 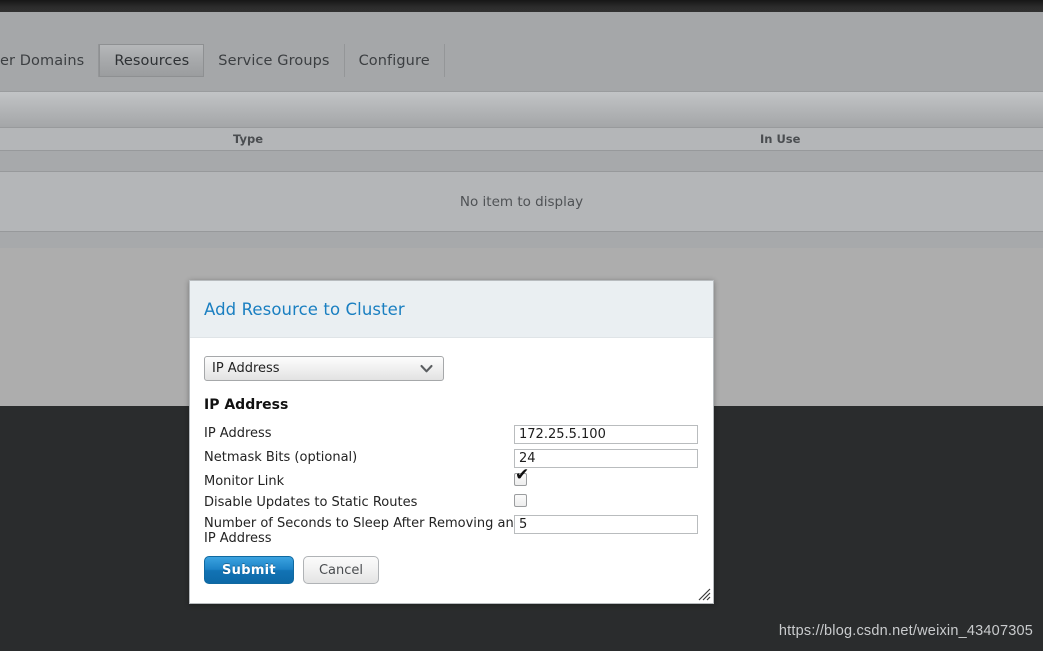 I want to click on nav-tab-failover-domains: er Domains, so click(x=50, y=60).